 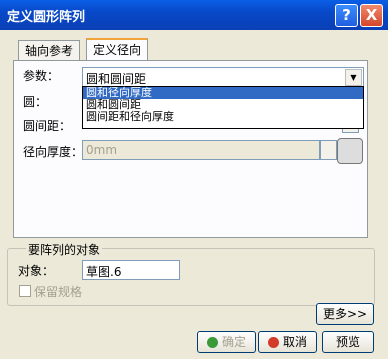 I want to click on window-title: 定义圆形阵列, so click(x=46, y=17).